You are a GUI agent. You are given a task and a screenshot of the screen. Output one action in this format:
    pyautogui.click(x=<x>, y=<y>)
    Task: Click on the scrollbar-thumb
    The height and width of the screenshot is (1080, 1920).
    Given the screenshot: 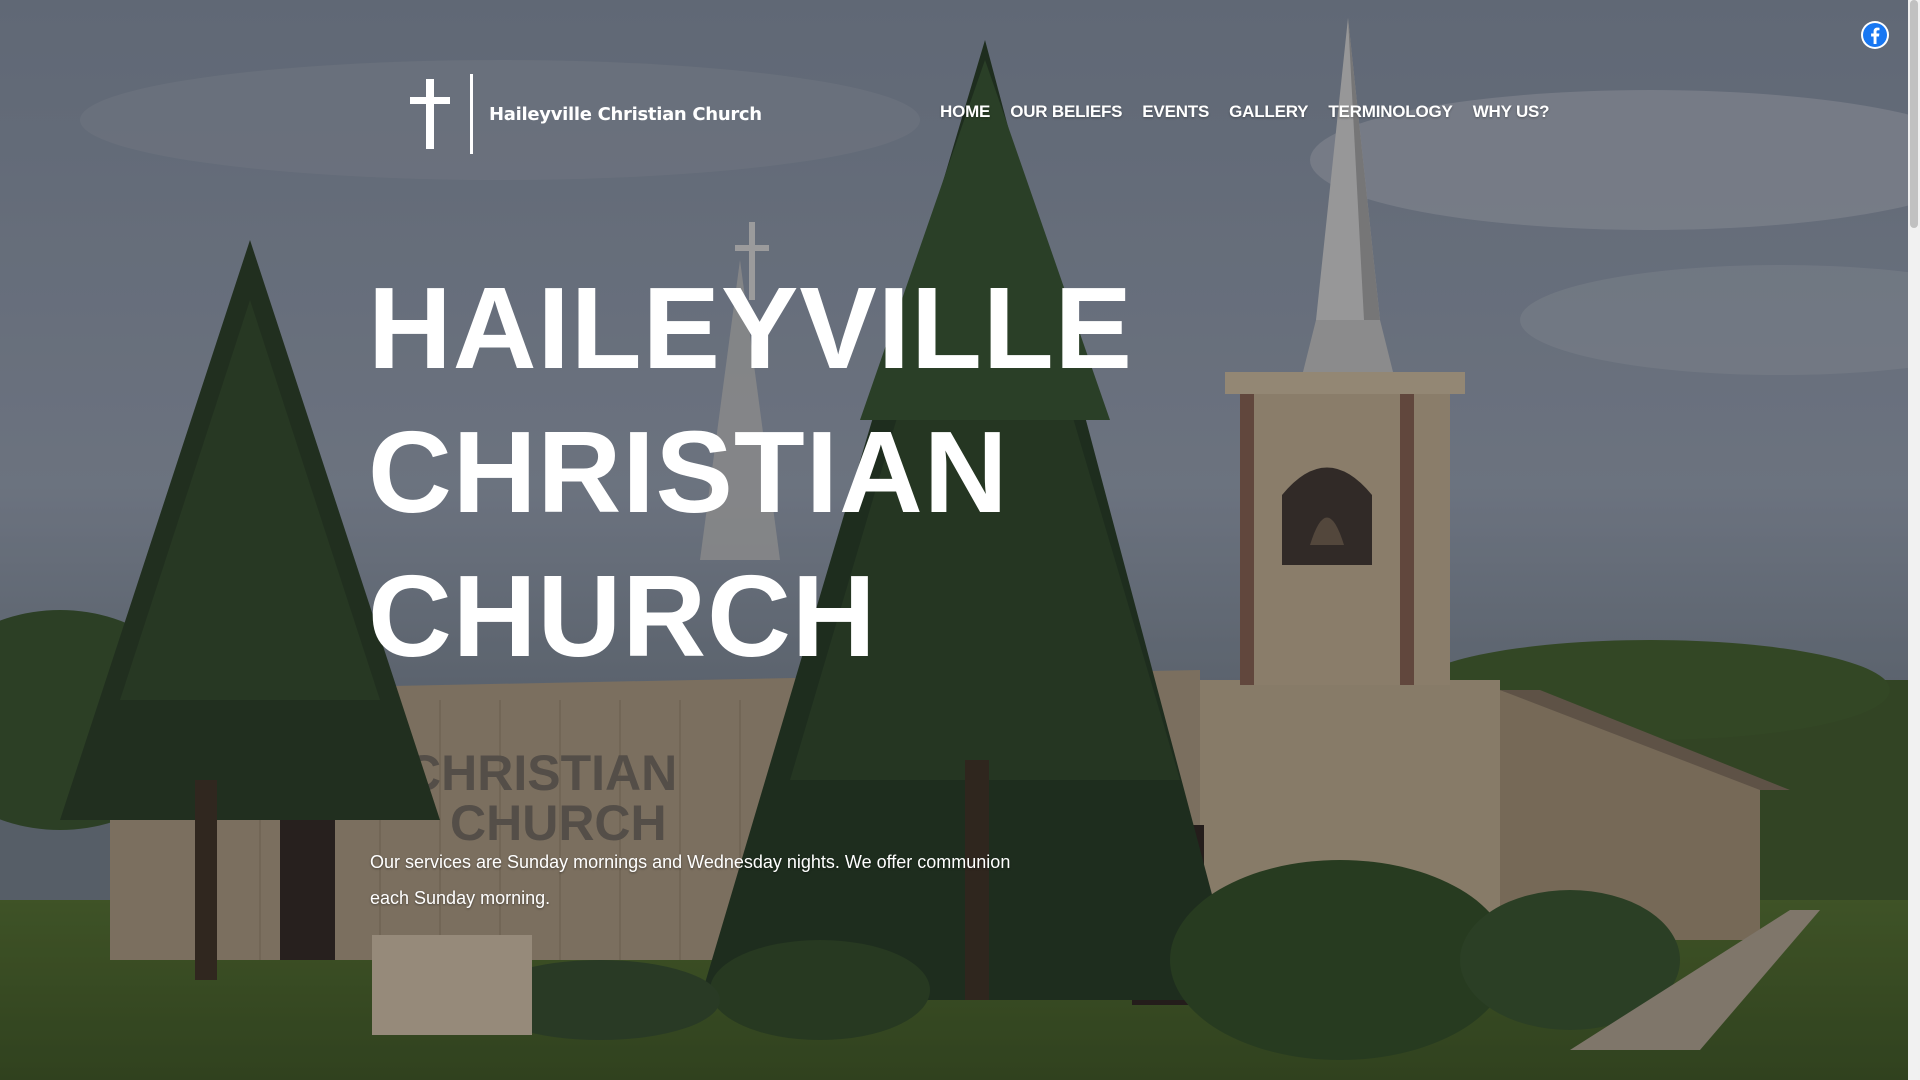 What is the action you would take?
    pyautogui.click(x=1914, y=114)
    